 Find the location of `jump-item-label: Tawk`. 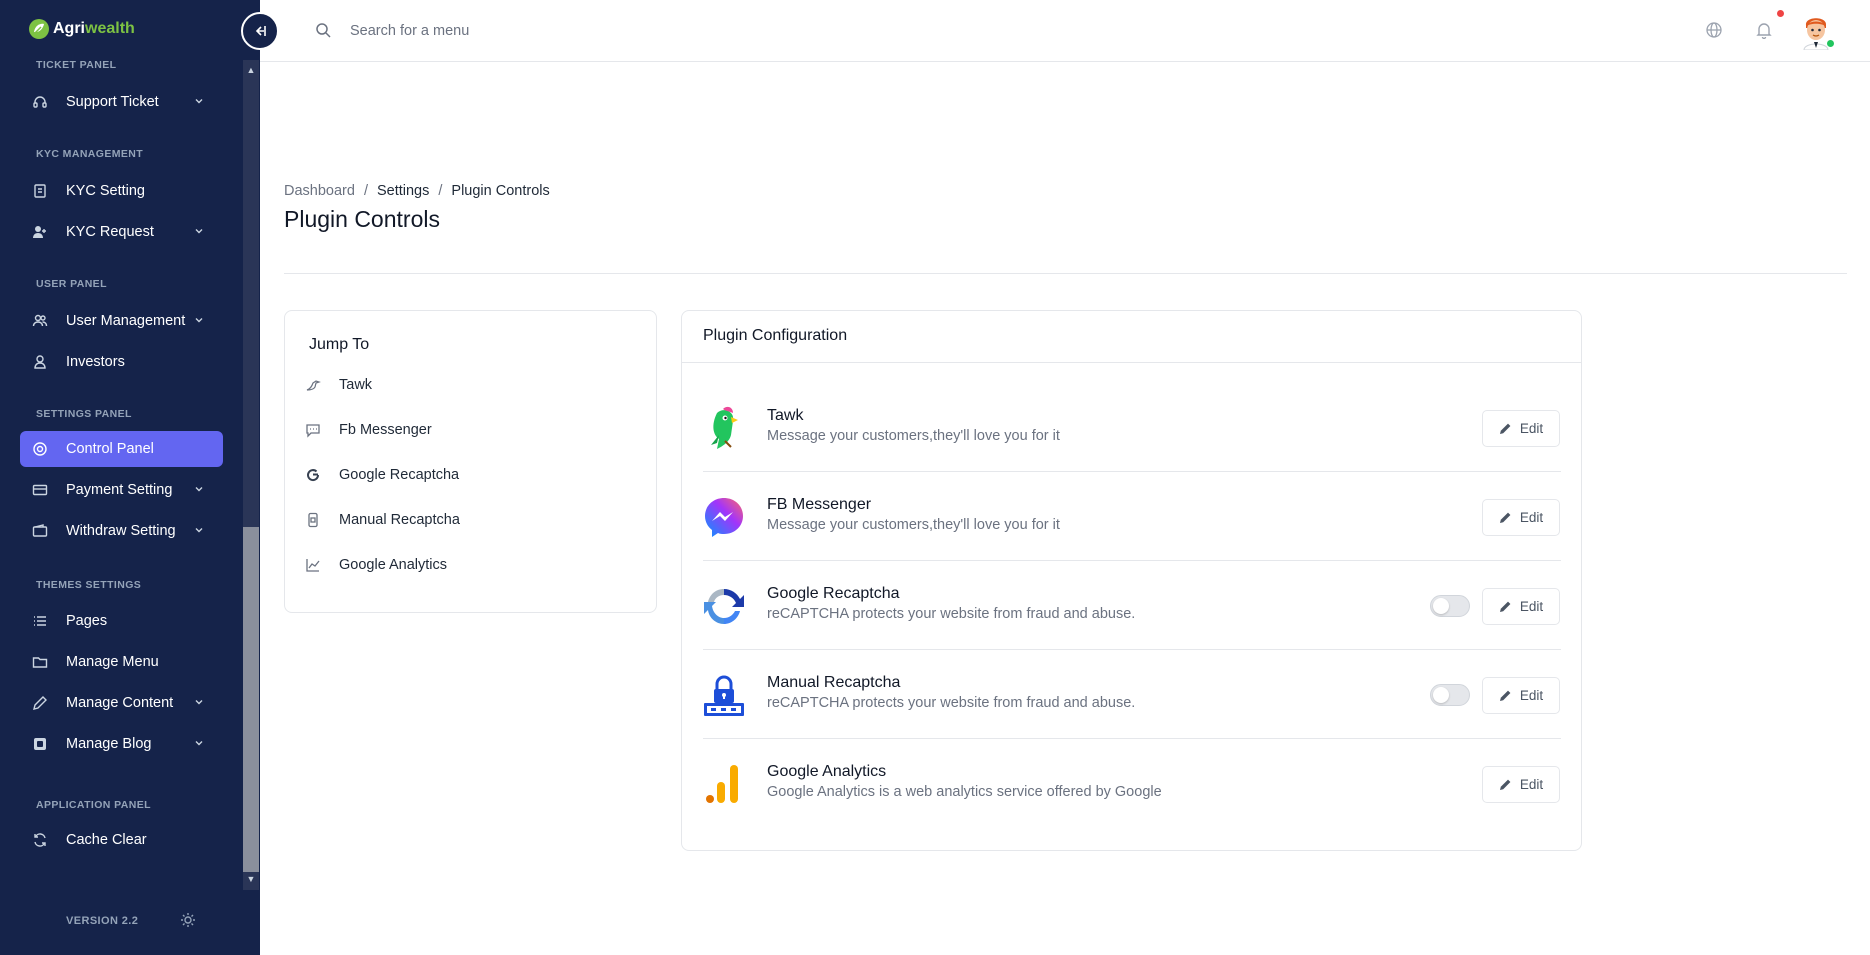

jump-item-label: Tawk is located at coordinates (356, 385).